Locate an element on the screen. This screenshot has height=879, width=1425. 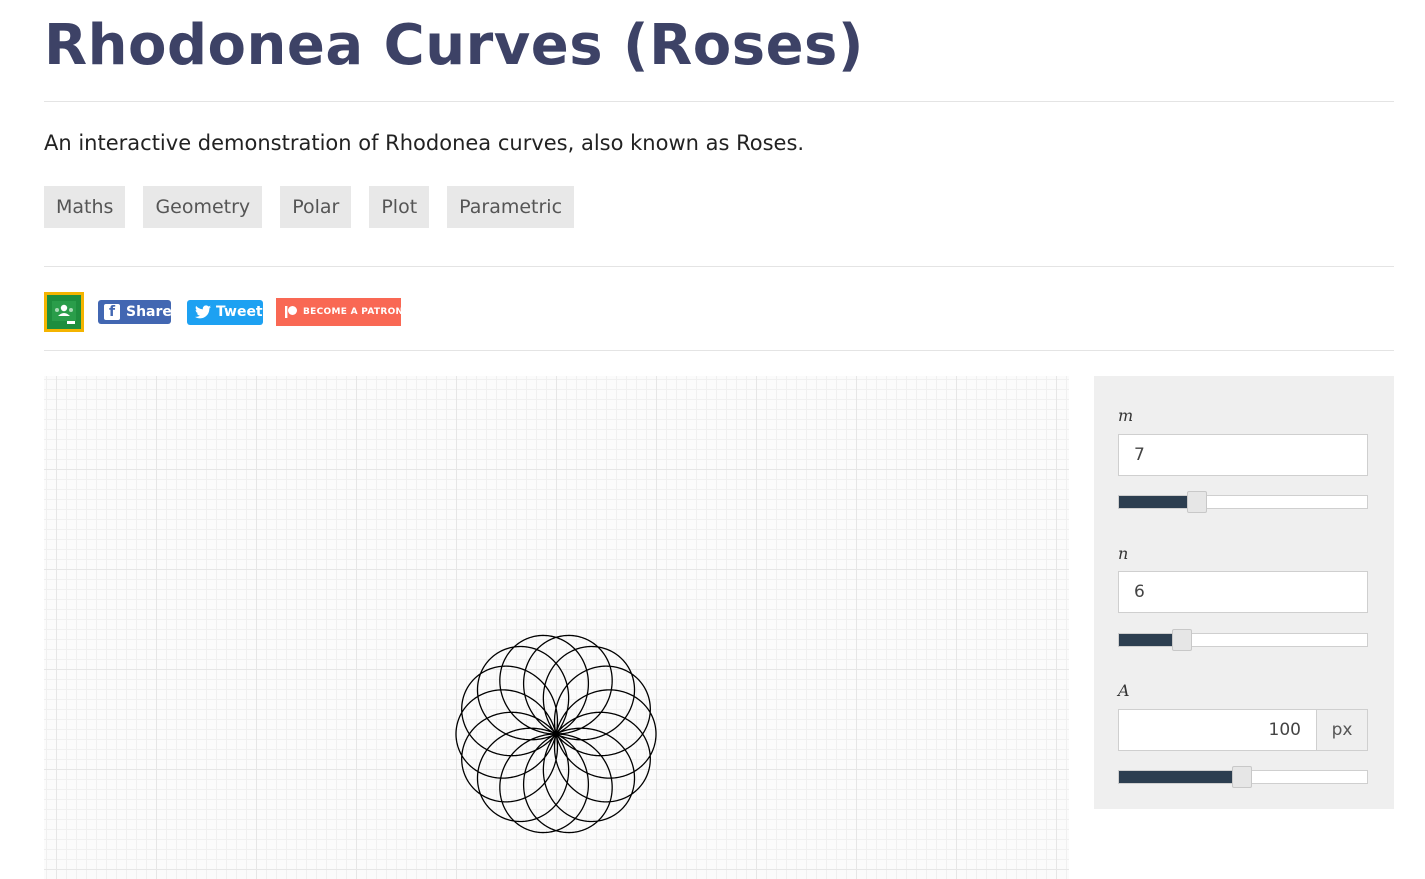
rose-curve is located at coordinates (556, 734).